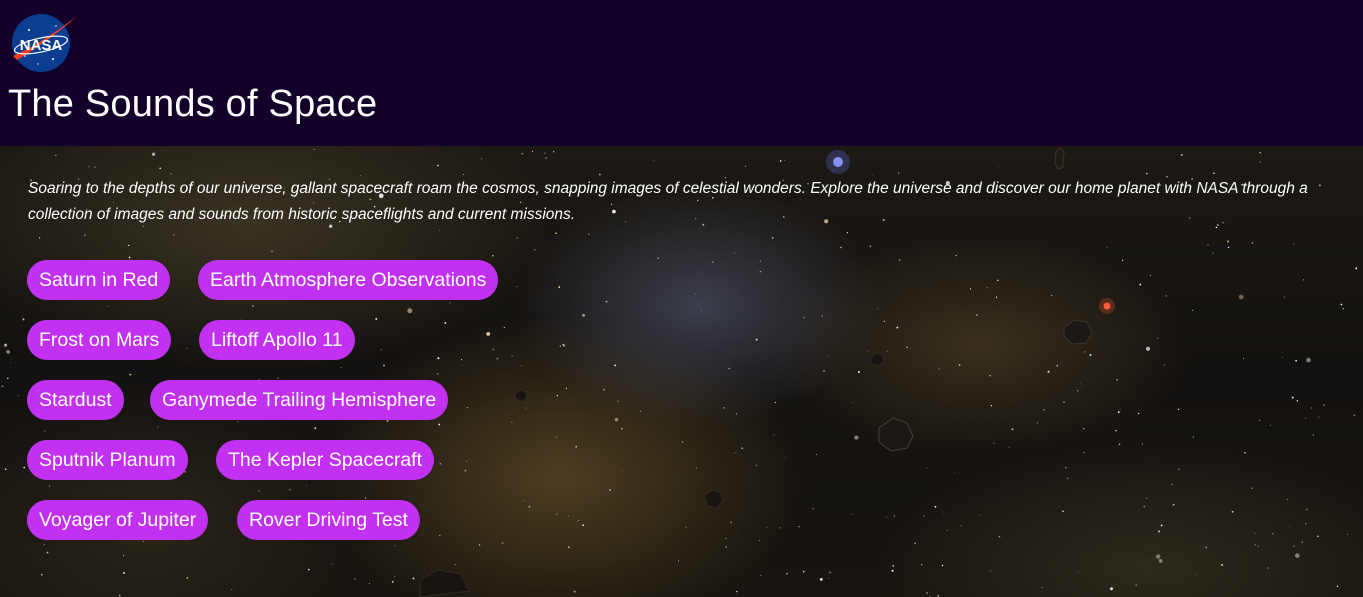 The image size is (1363, 597). I want to click on sound-button-stardust: Stardust, so click(75, 400).